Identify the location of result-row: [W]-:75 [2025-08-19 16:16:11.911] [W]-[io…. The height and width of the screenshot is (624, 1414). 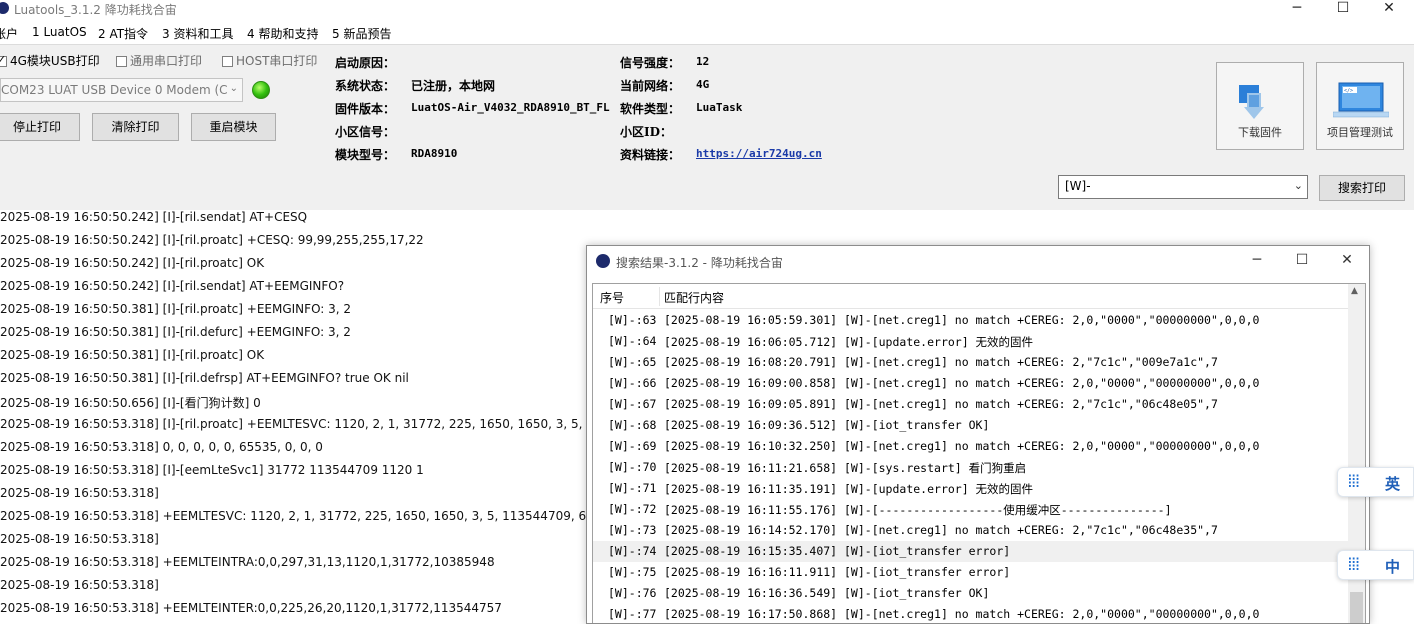
(971, 572).